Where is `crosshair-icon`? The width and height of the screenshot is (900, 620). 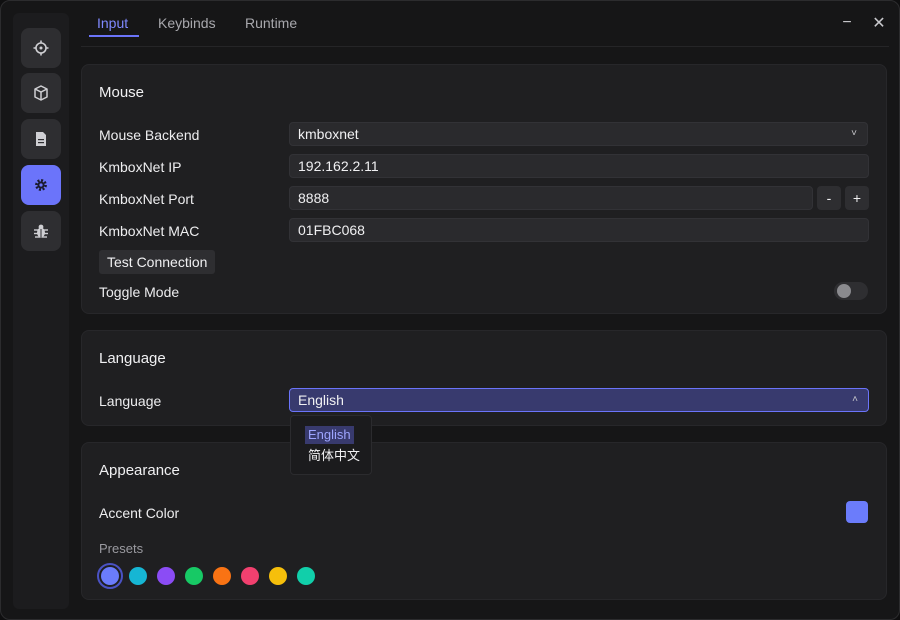 crosshair-icon is located at coordinates (41, 48).